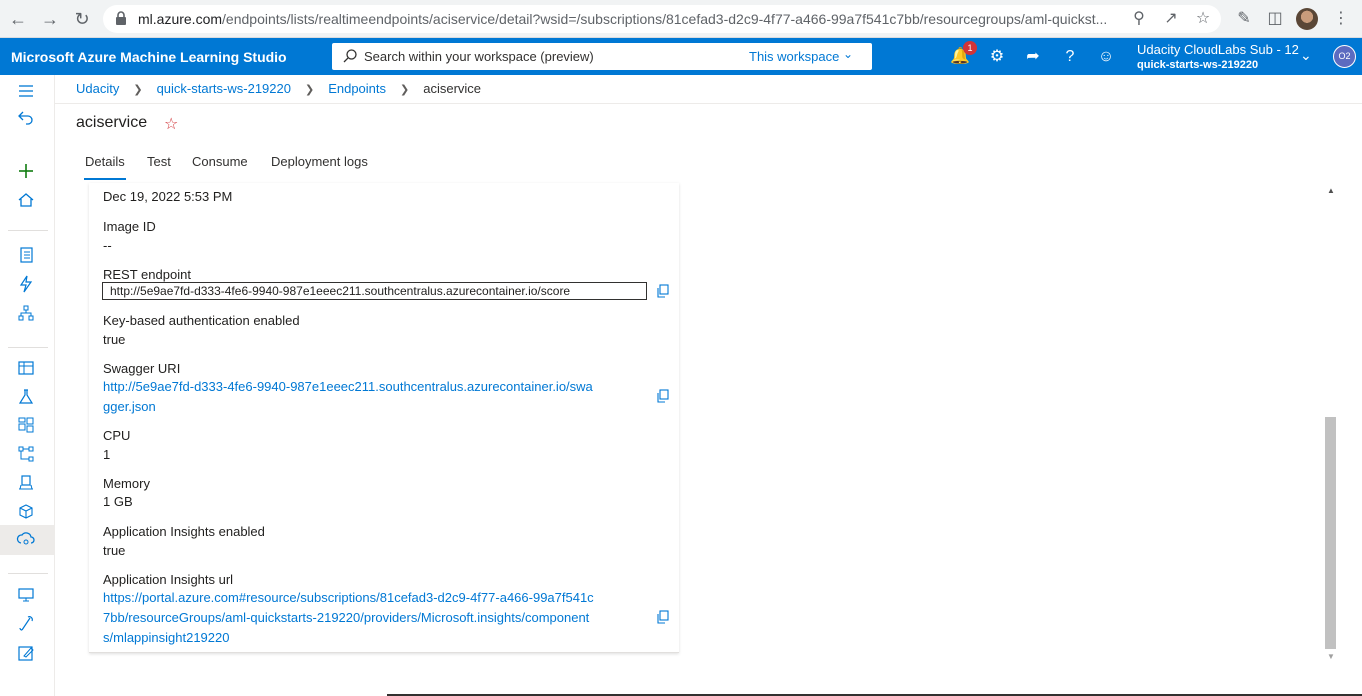  I want to click on header-divider, so click(708, 103).